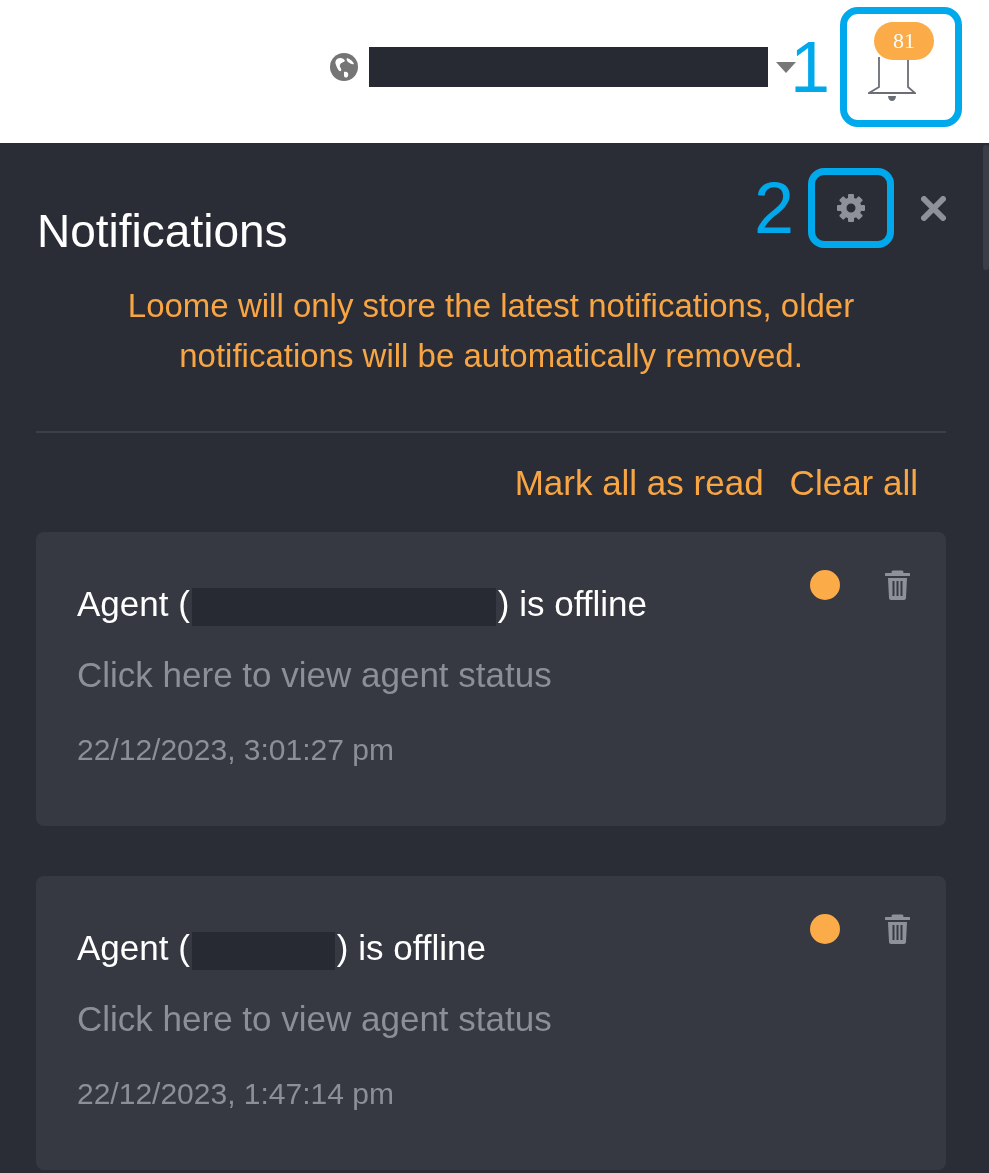 This screenshot has width=989, height=1173. Describe the element at coordinates (785, 67) in the screenshot. I see `caret-icon` at that location.